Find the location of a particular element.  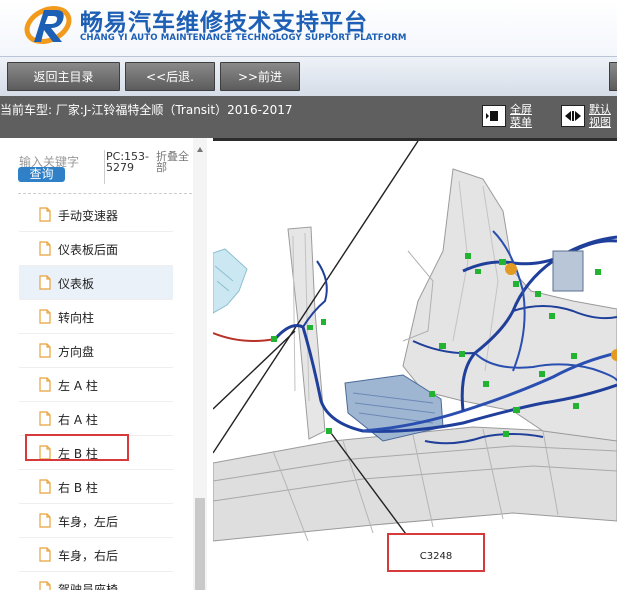

tree-item-label: 车身，右后 is located at coordinates (88, 555).